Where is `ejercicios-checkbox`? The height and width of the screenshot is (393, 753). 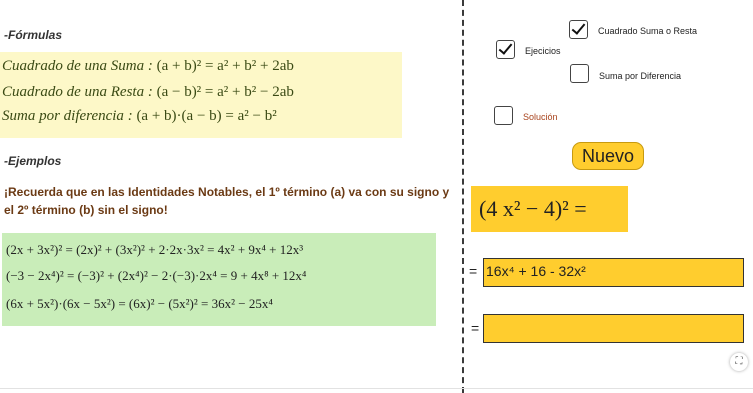 ejercicios-checkbox is located at coordinates (505, 49).